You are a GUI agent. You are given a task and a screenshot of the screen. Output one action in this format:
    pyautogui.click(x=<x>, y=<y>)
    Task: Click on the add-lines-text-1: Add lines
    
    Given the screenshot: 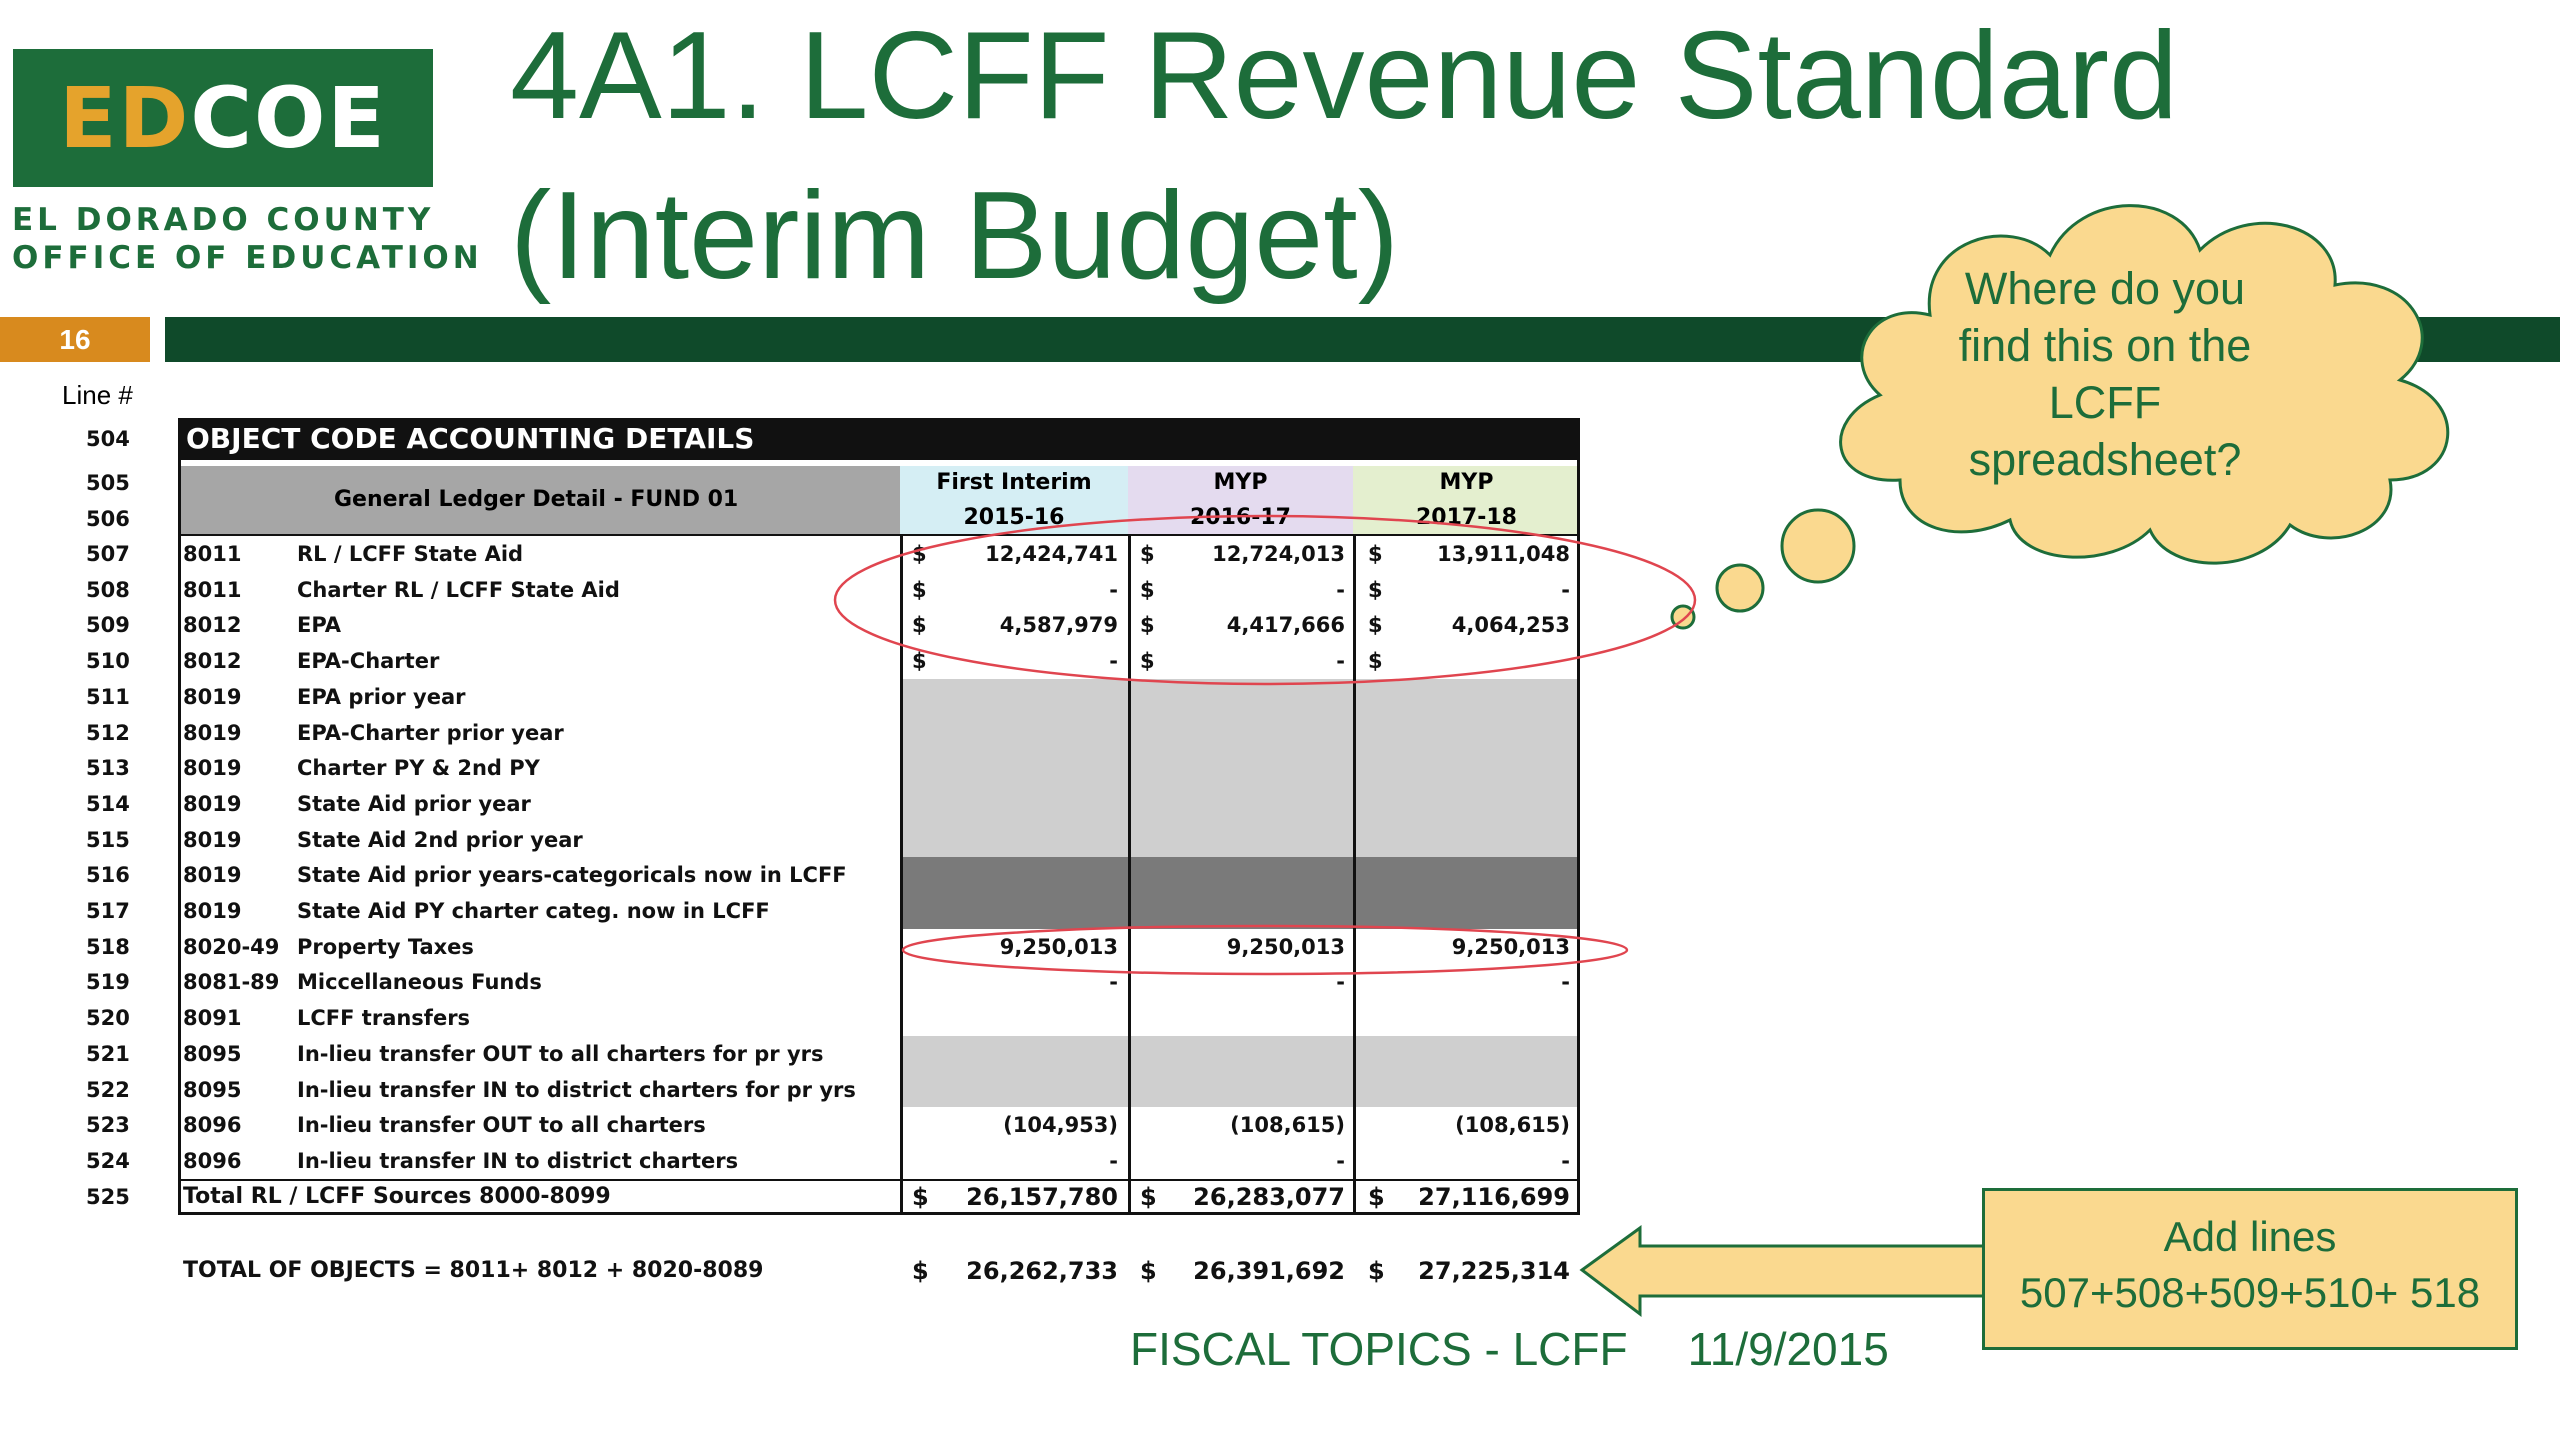 What is the action you would take?
    pyautogui.click(x=2250, y=1236)
    